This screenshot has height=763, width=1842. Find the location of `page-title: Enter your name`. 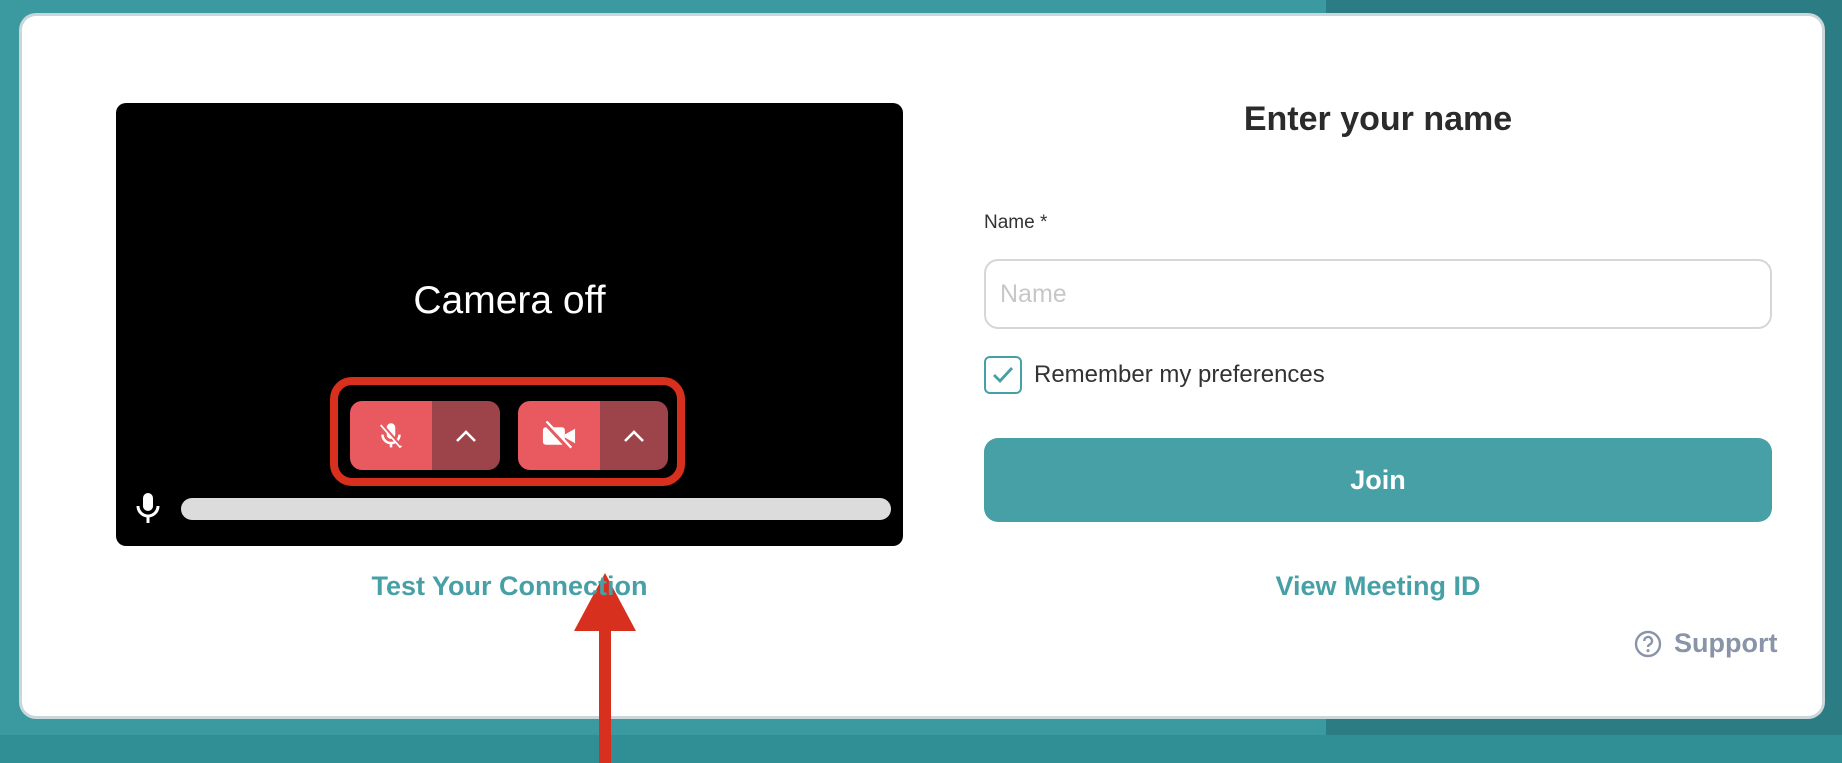

page-title: Enter your name is located at coordinates (1378, 119).